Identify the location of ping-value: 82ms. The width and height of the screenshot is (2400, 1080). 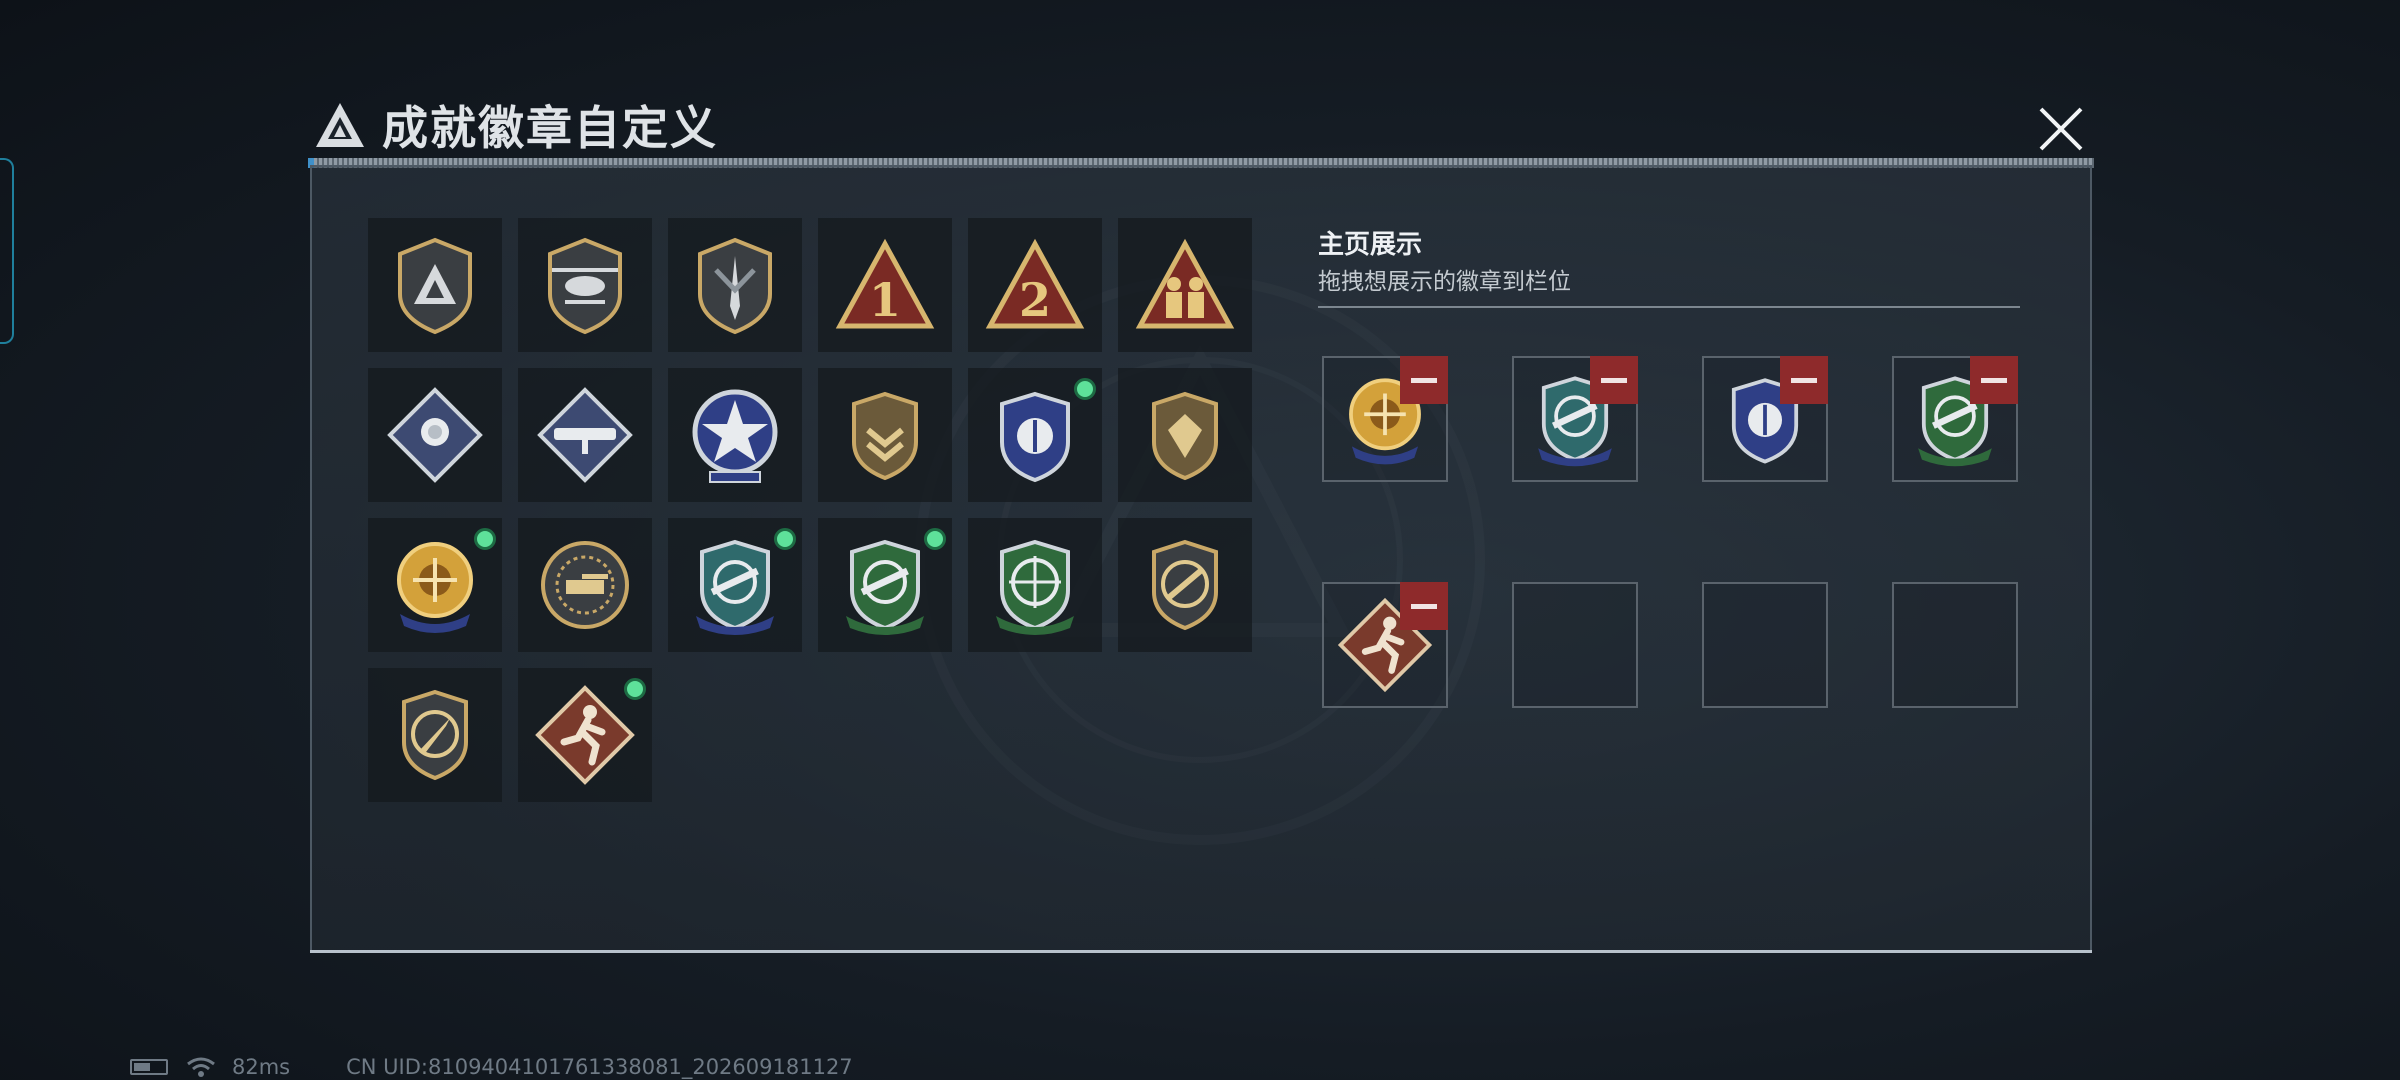
(261, 1067).